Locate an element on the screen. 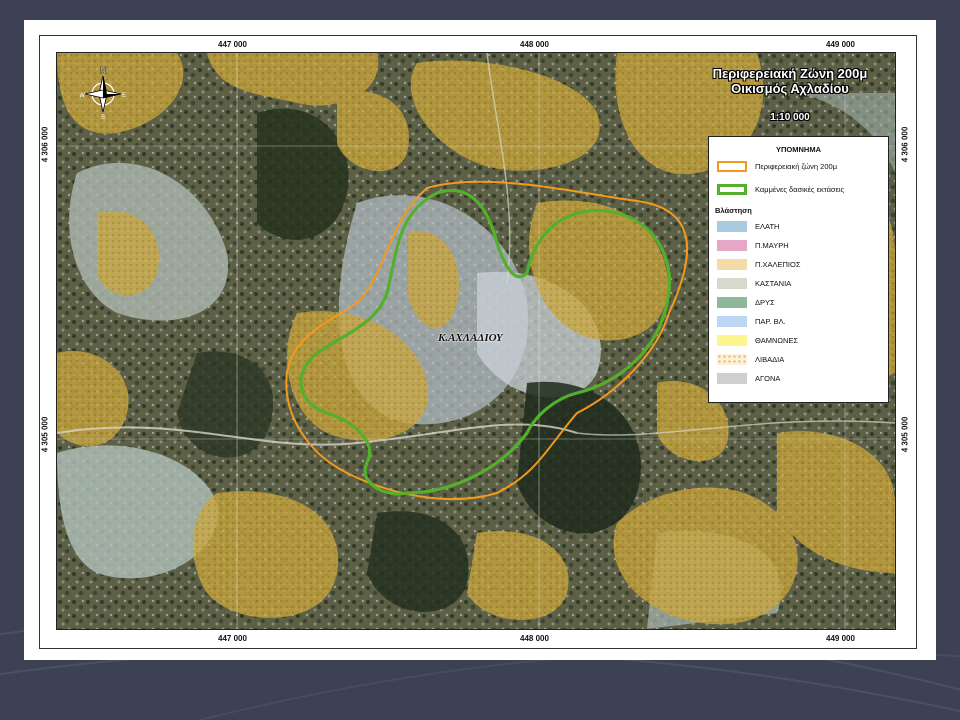  x-tick-bottom-447000: 447 000 is located at coordinates (232, 638).